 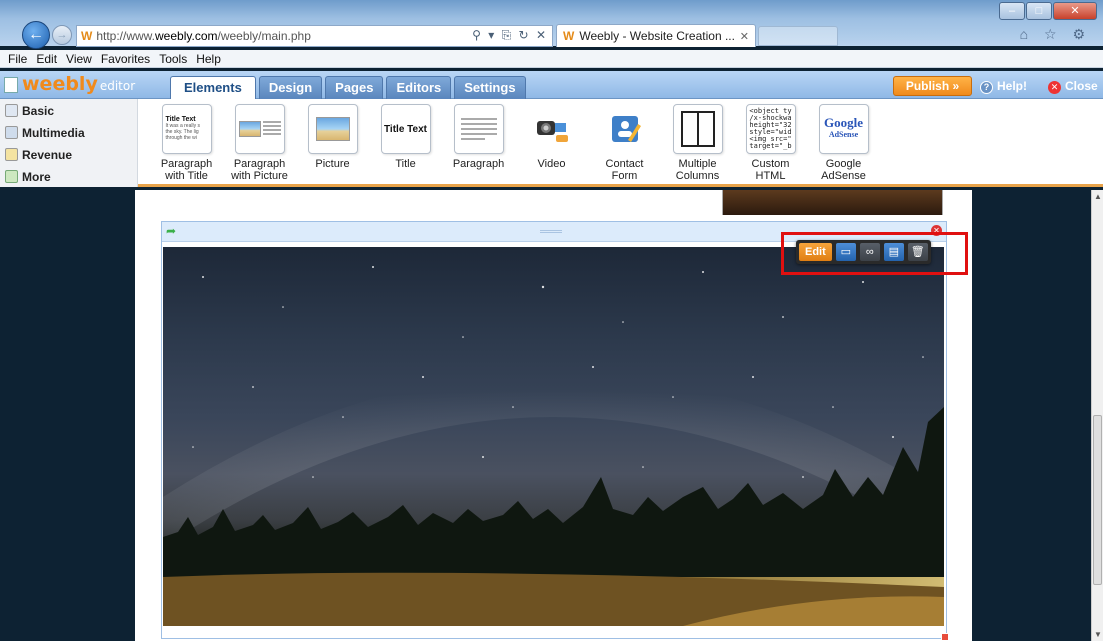 I want to click on tile-label: Video, so click(x=551, y=164).